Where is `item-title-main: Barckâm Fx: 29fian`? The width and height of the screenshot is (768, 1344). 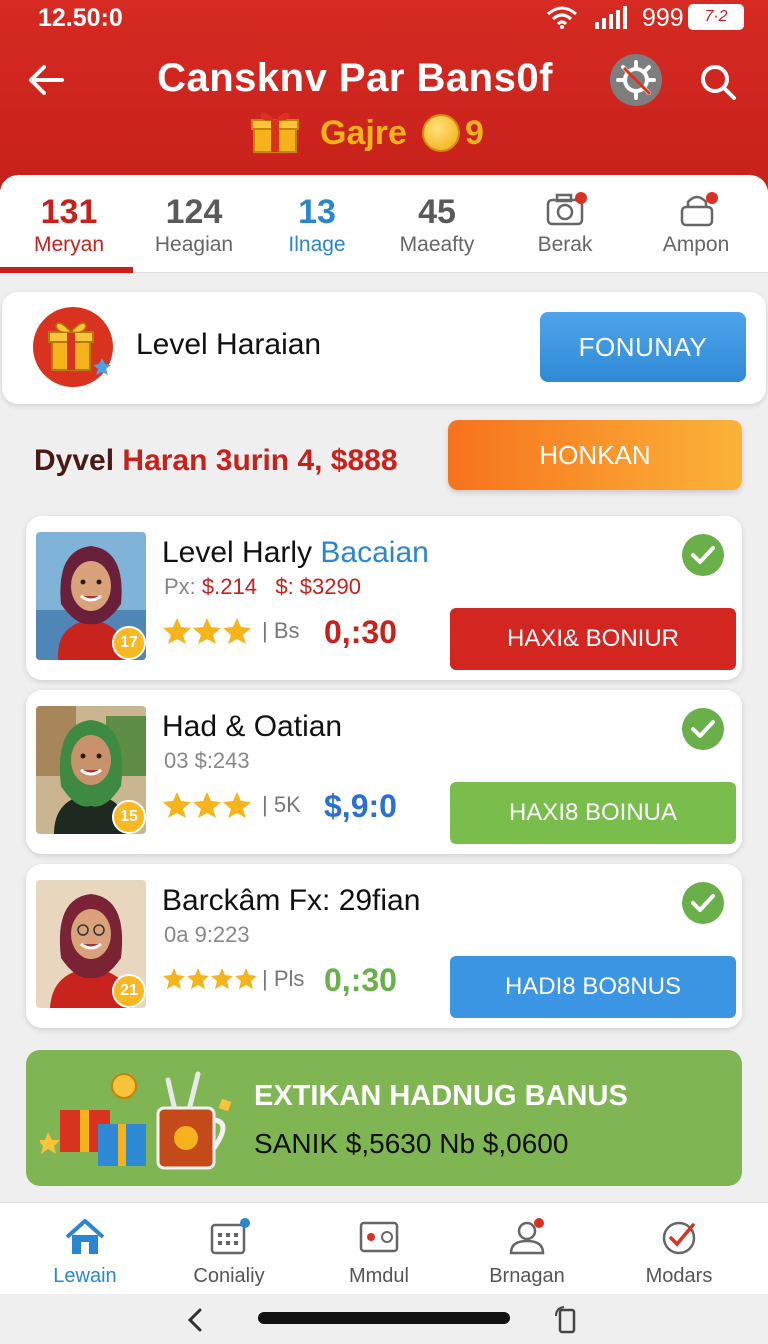 item-title-main: Barckâm Fx: 29fian is located at coordinates (291, 900).